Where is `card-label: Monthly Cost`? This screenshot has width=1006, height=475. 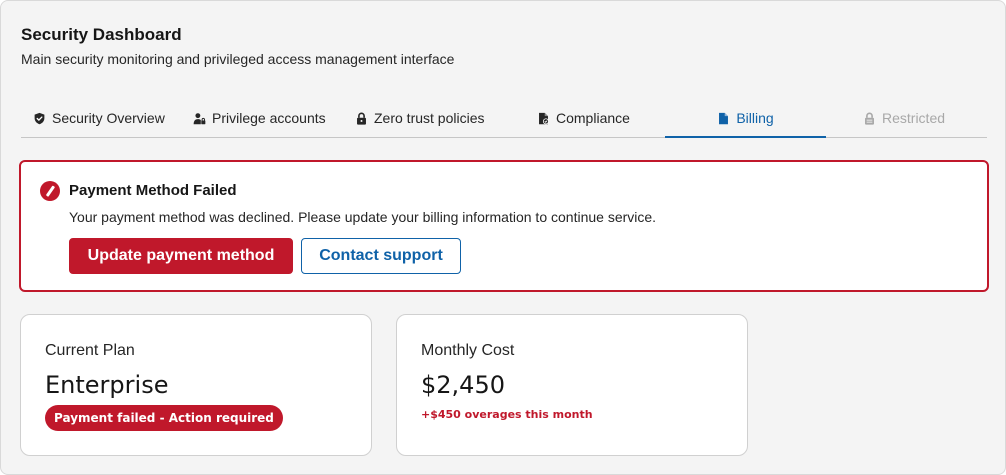
card-label: Monthly Cost is located at coordinates (468, 350).